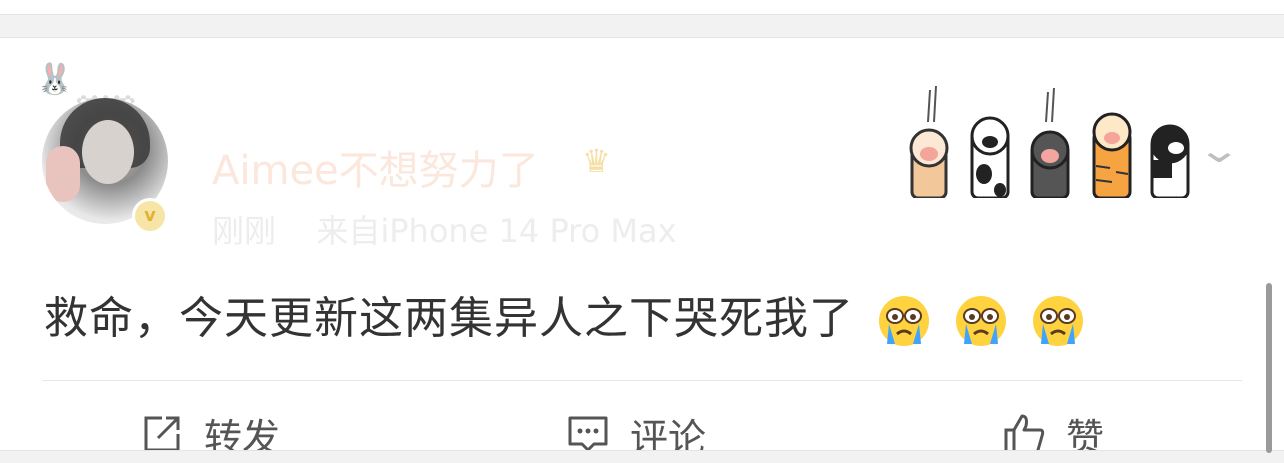 This screenshot has height=463, width=1284. What do you see at coordinates (929, 141) in the screenshot?
I see `paw-orange-white` at bounding box center [929, 141].